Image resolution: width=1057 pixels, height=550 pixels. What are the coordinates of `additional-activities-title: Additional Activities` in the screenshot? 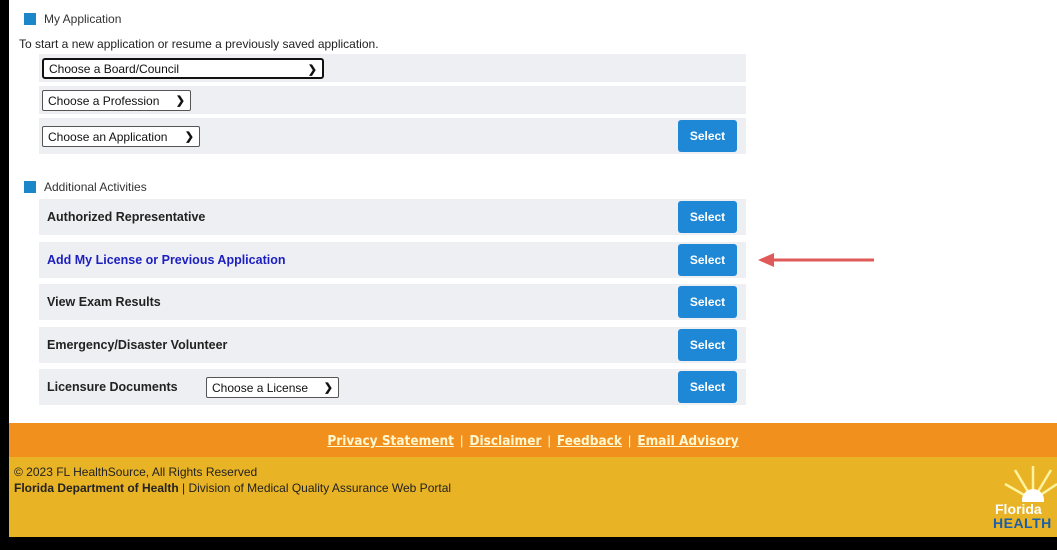 It's located at (95, 187).